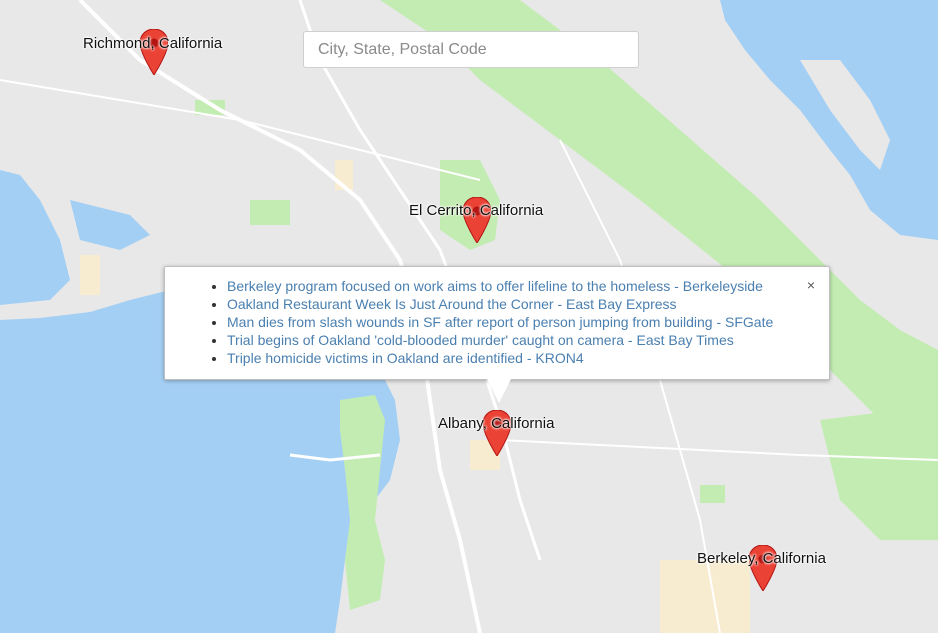 The image size is (938, 633). What do you see at coordinates (811, 285) in the screenshot?
I see `close-icon: ×` at bounding box center [811, 285].